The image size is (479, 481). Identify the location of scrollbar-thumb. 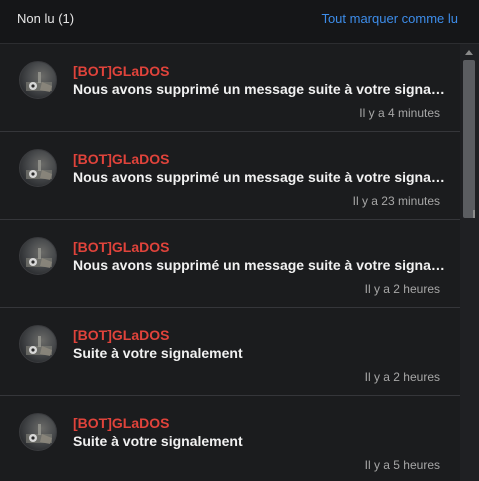
(469, 139).